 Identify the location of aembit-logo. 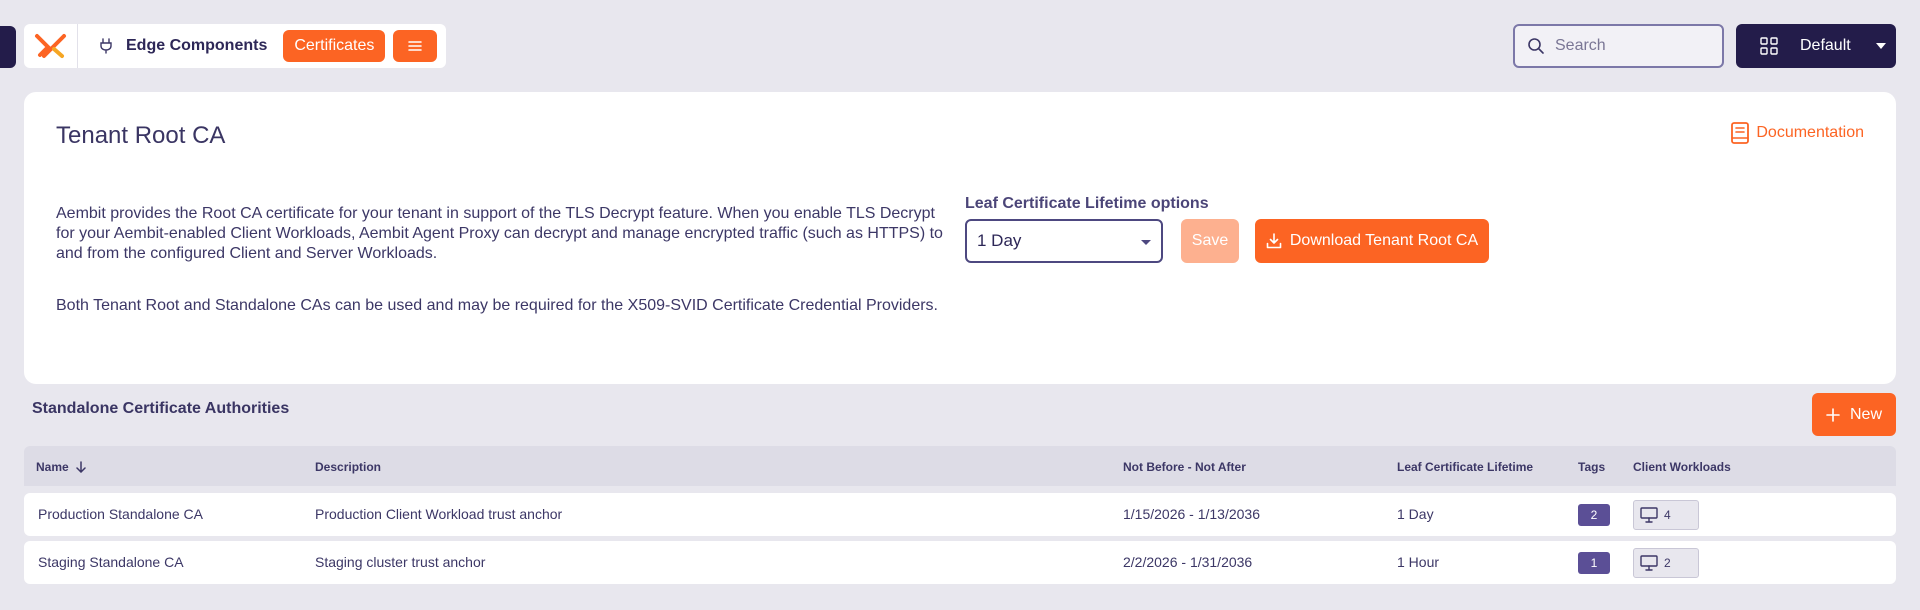
(51, 46).